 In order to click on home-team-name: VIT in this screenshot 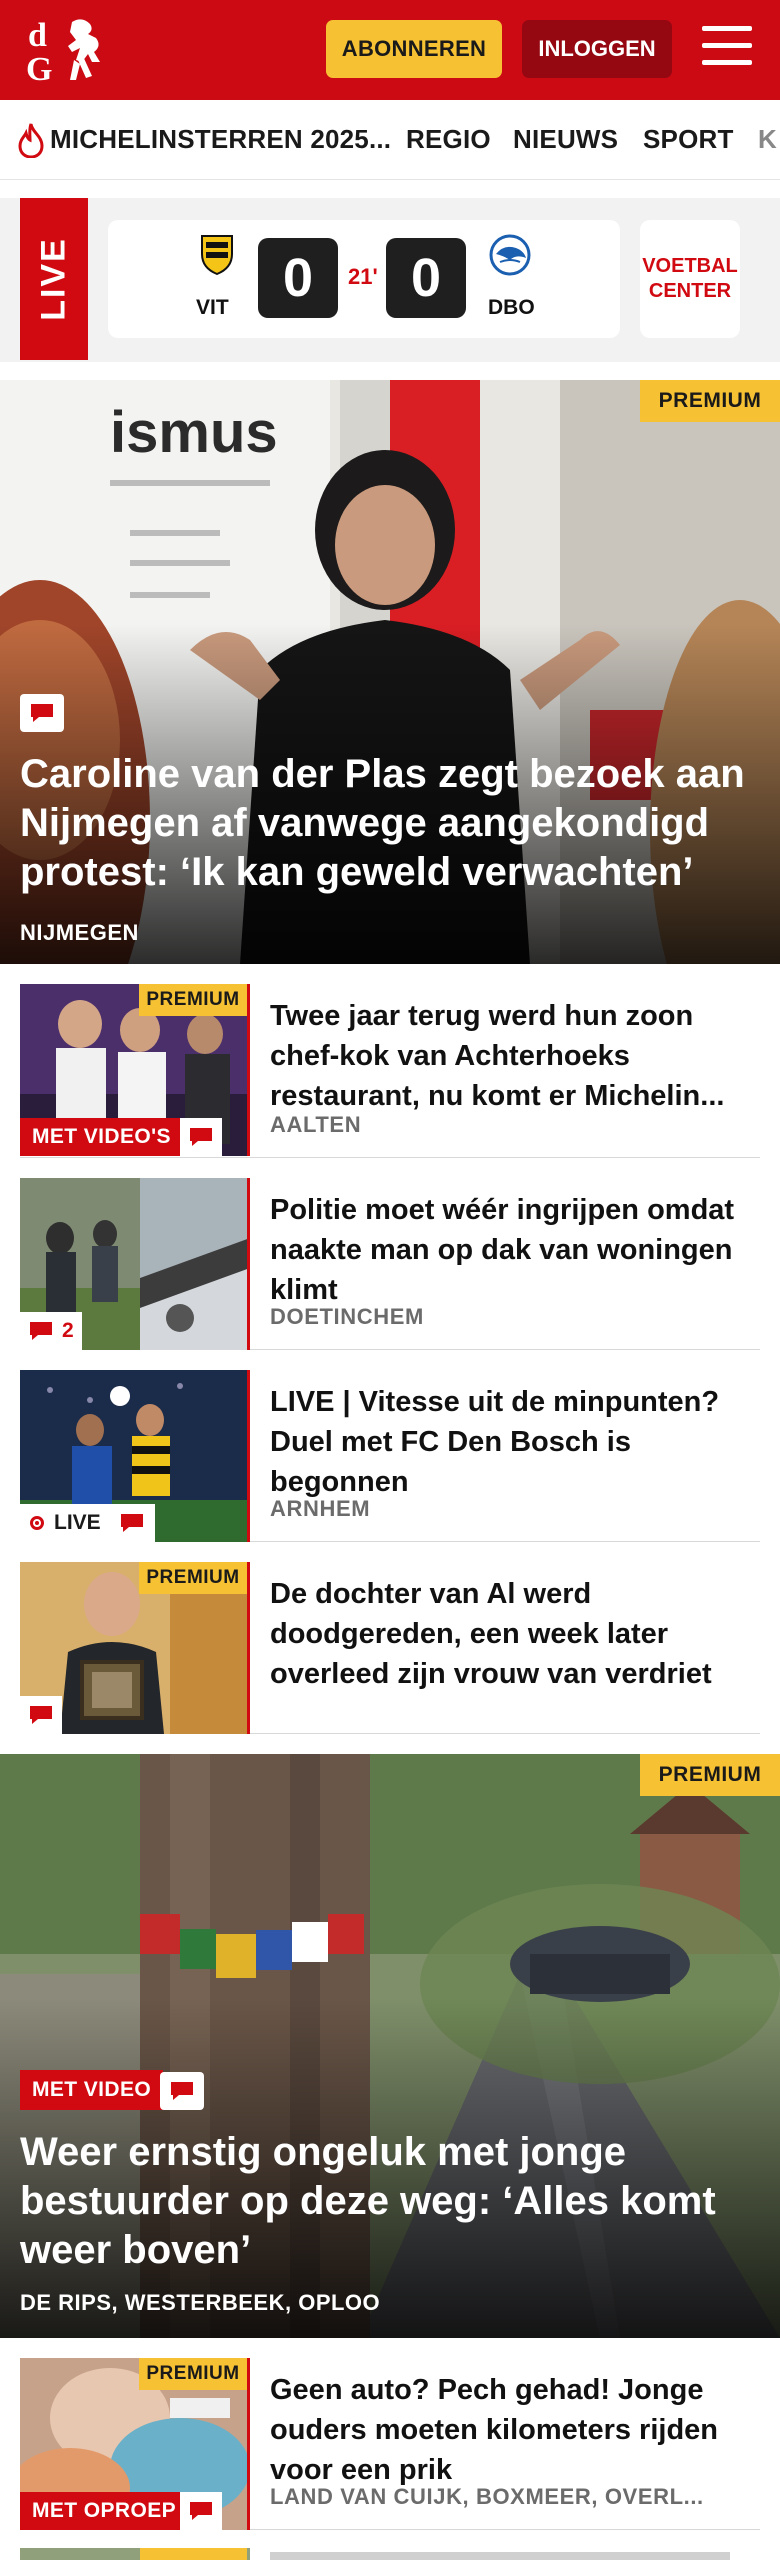, I will do `click(212, 307)`.